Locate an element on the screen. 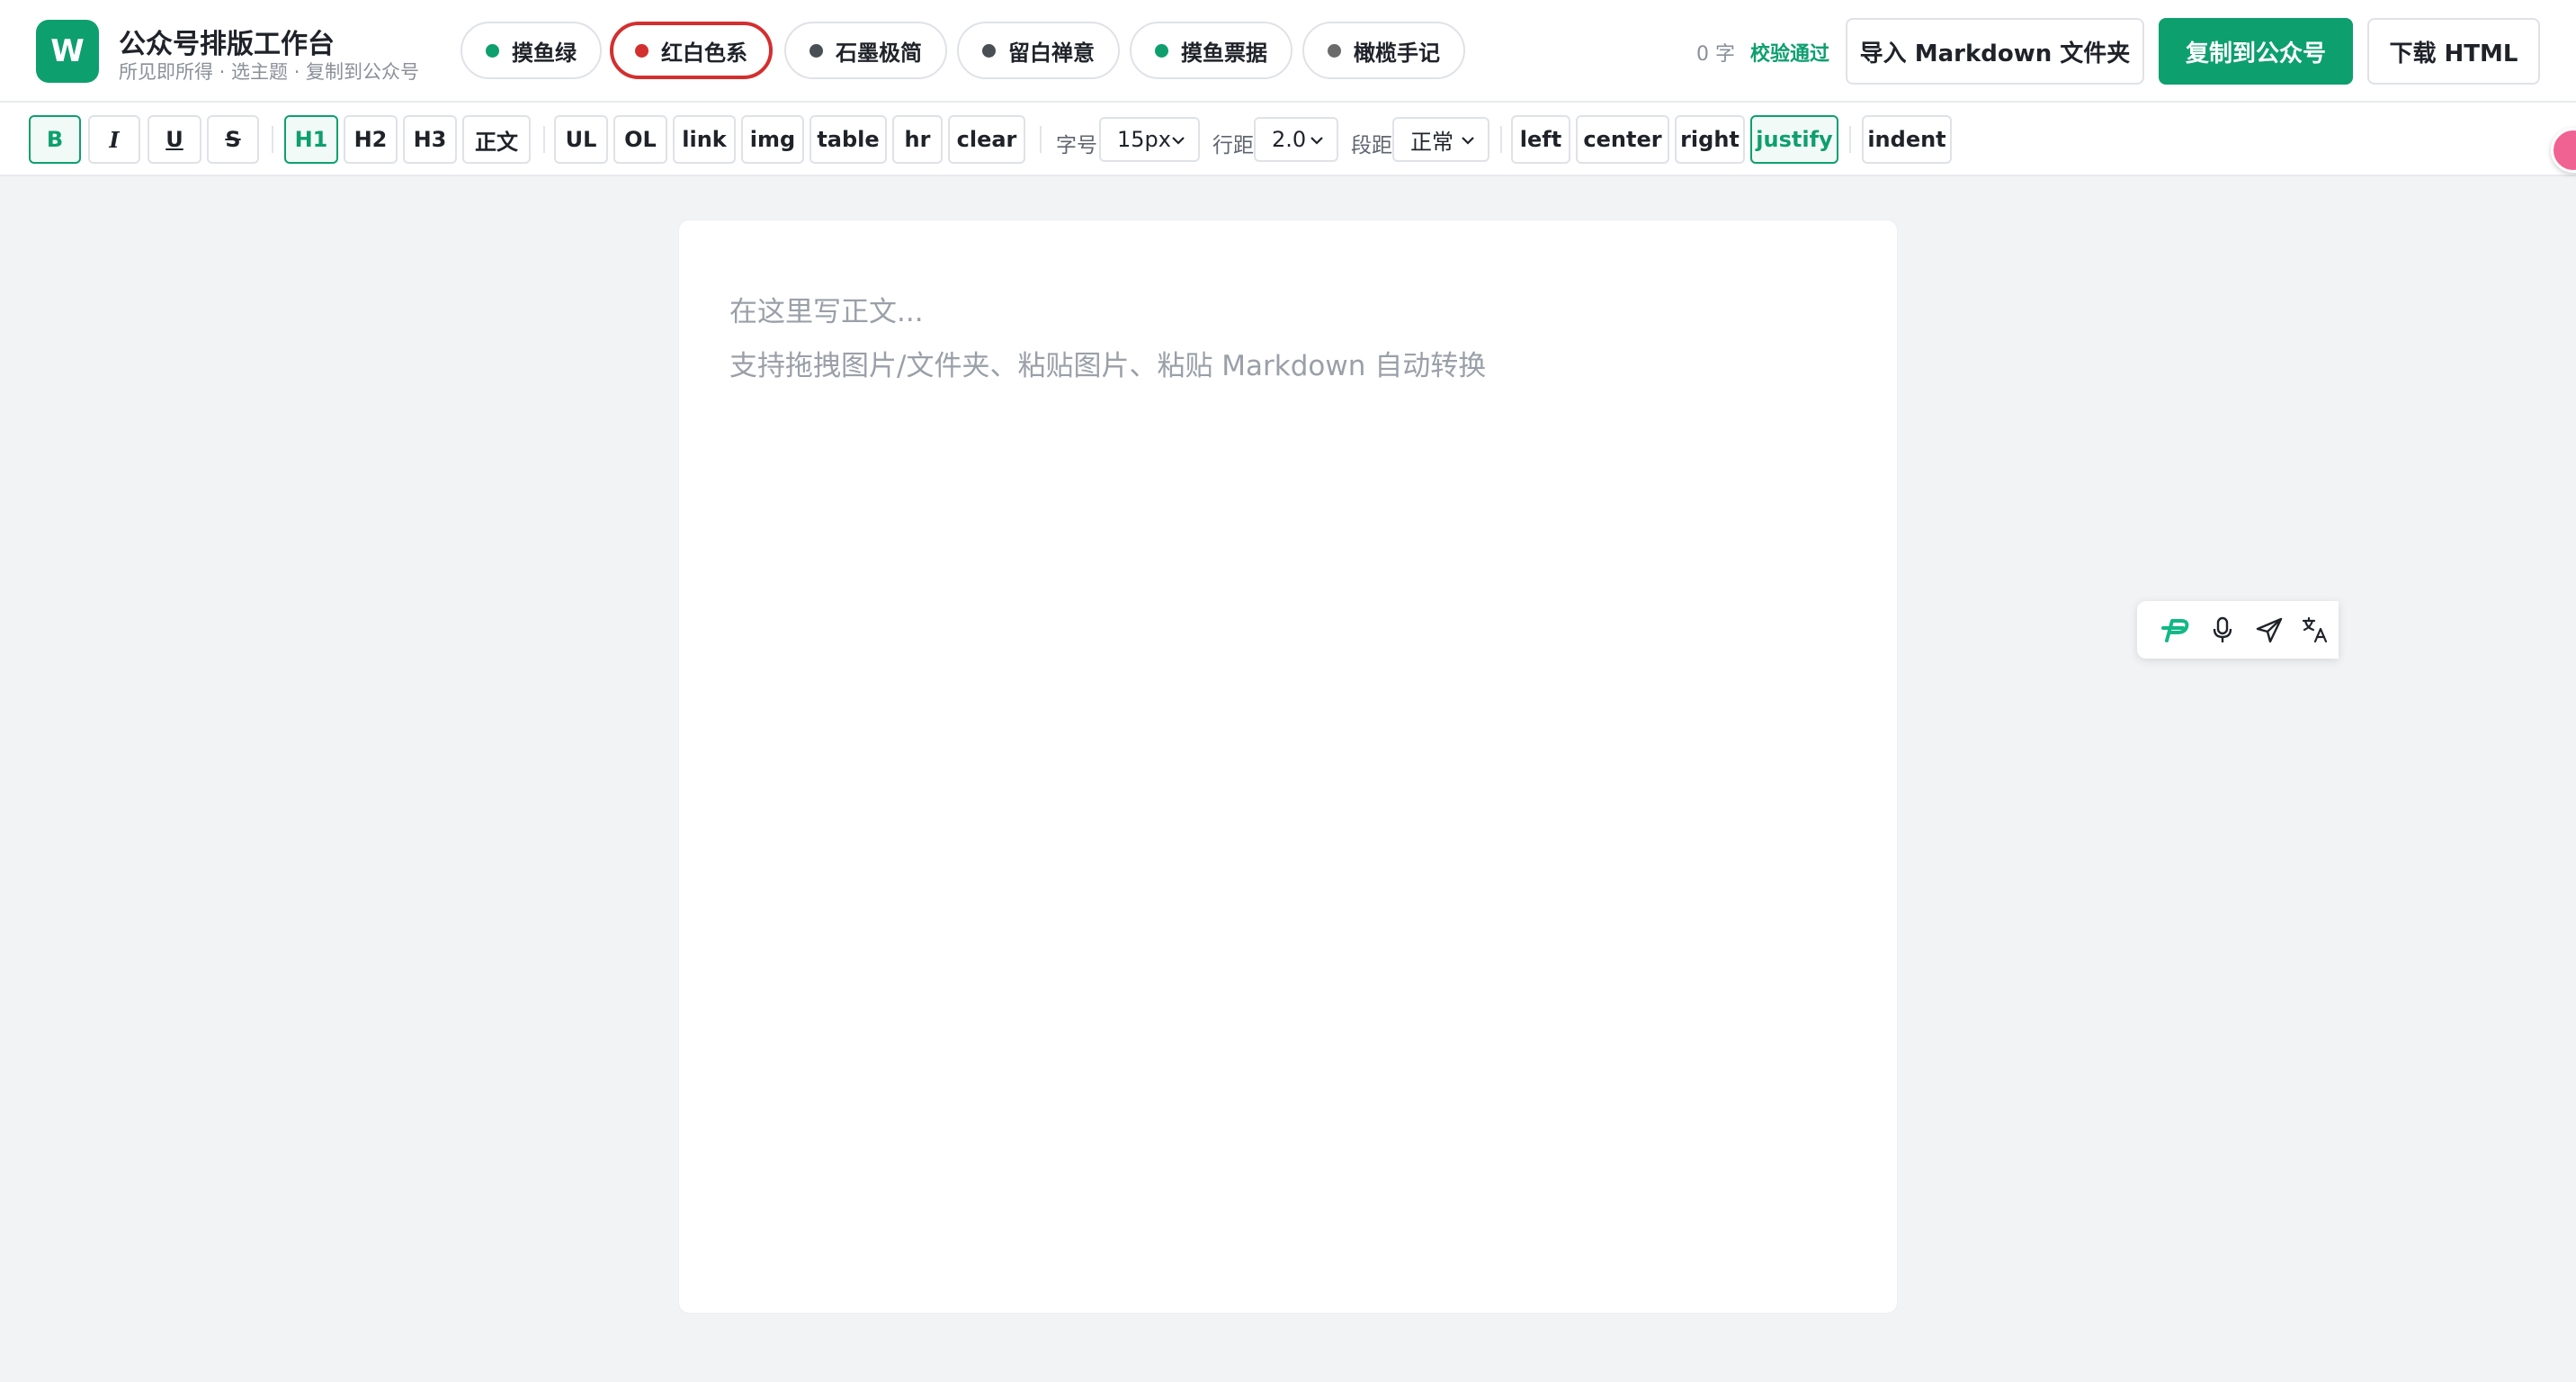 This screenshot has height=1382, width=2576. paragraph-spacing-select: 正常 is located at coordinates (1440, 139).